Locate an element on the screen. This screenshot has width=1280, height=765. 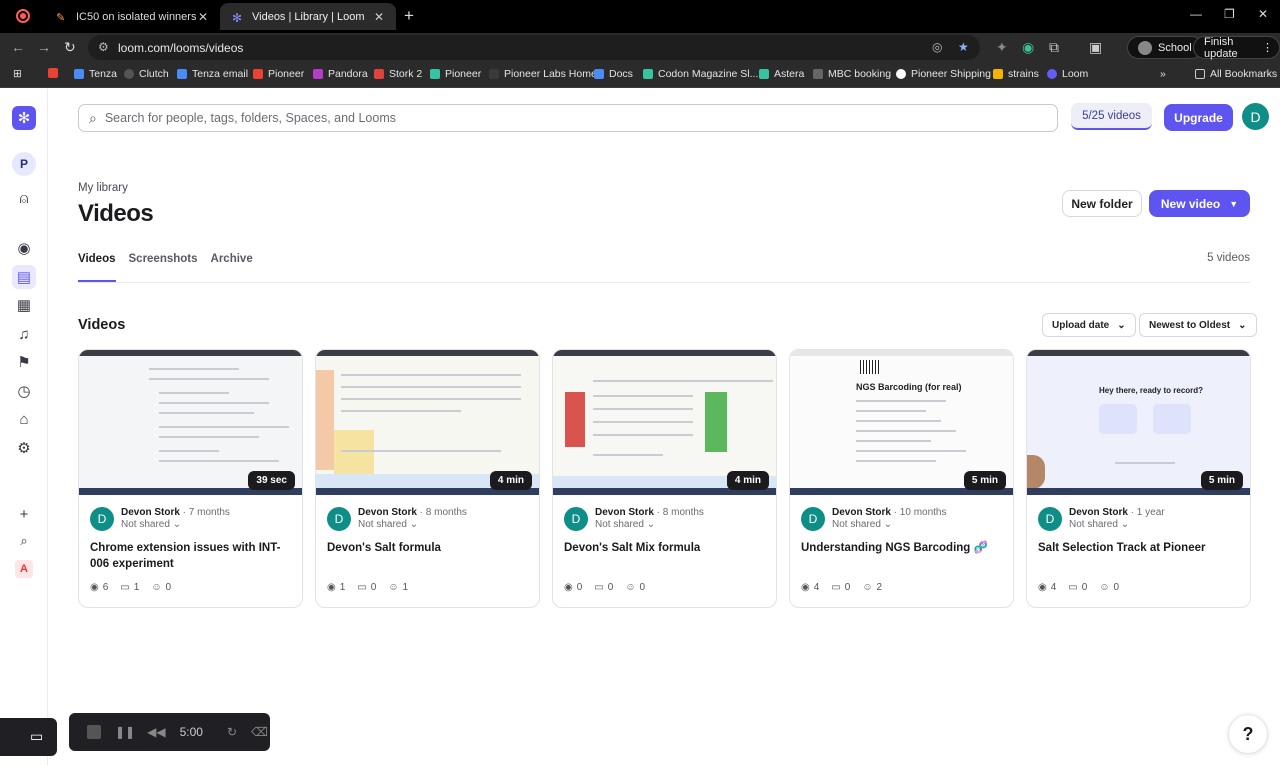
search-bar: ⌕ is located at coordinates (568, 118).